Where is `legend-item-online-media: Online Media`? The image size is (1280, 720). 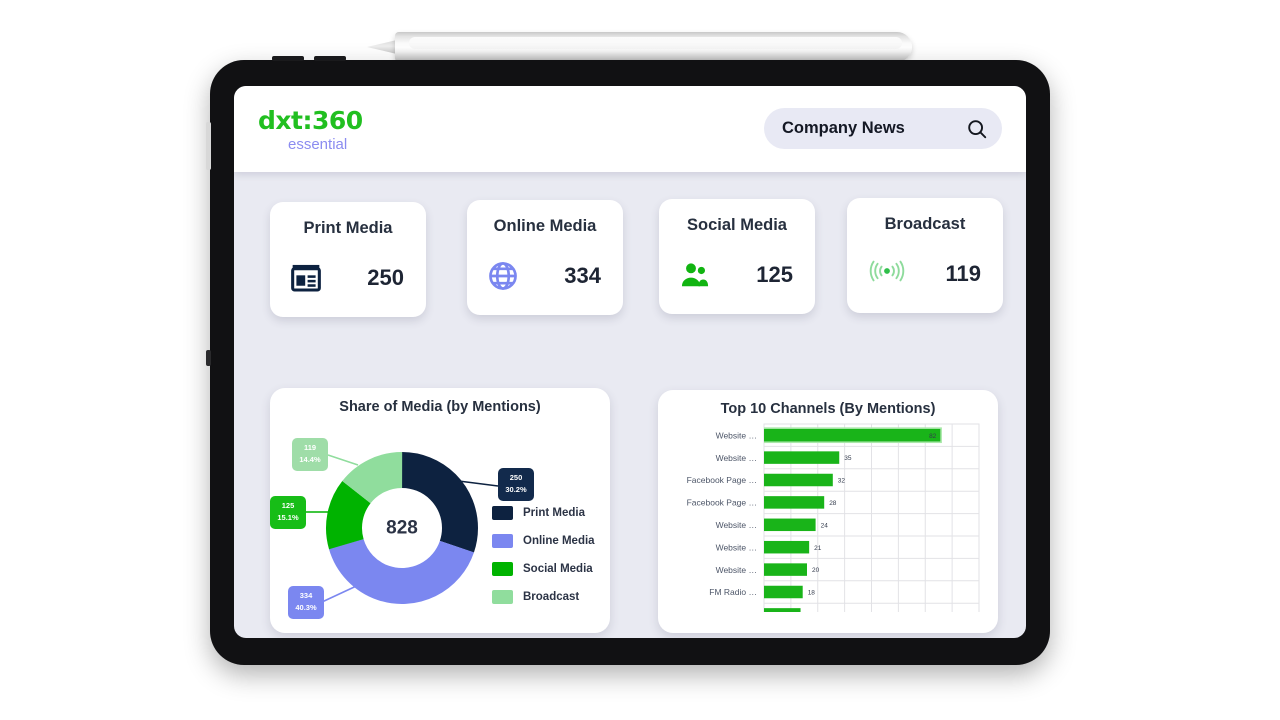 legend-item-online-media: Online Media is located at coordinates (543, 541).